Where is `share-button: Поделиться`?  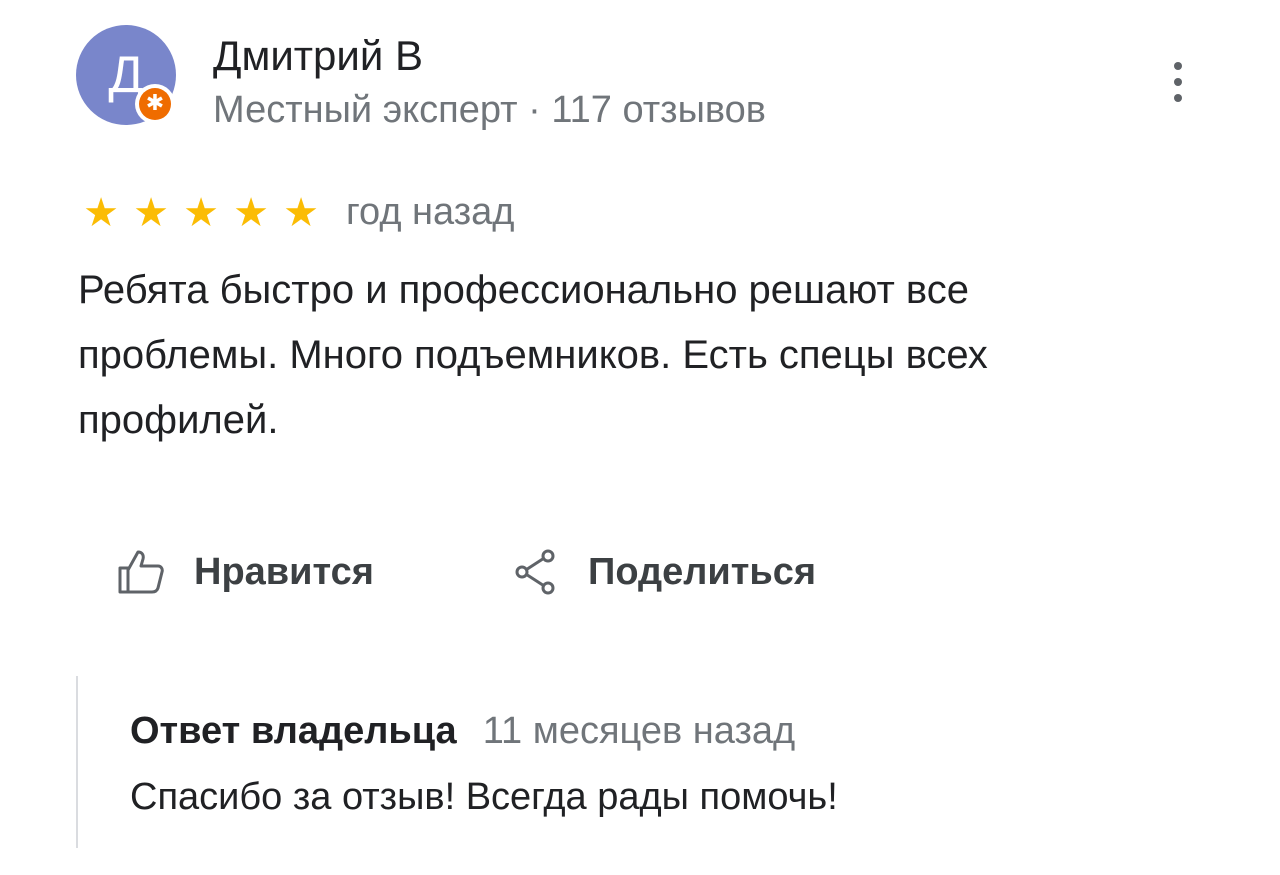
share-button: Поделиться is located at coordinates (663, 572).